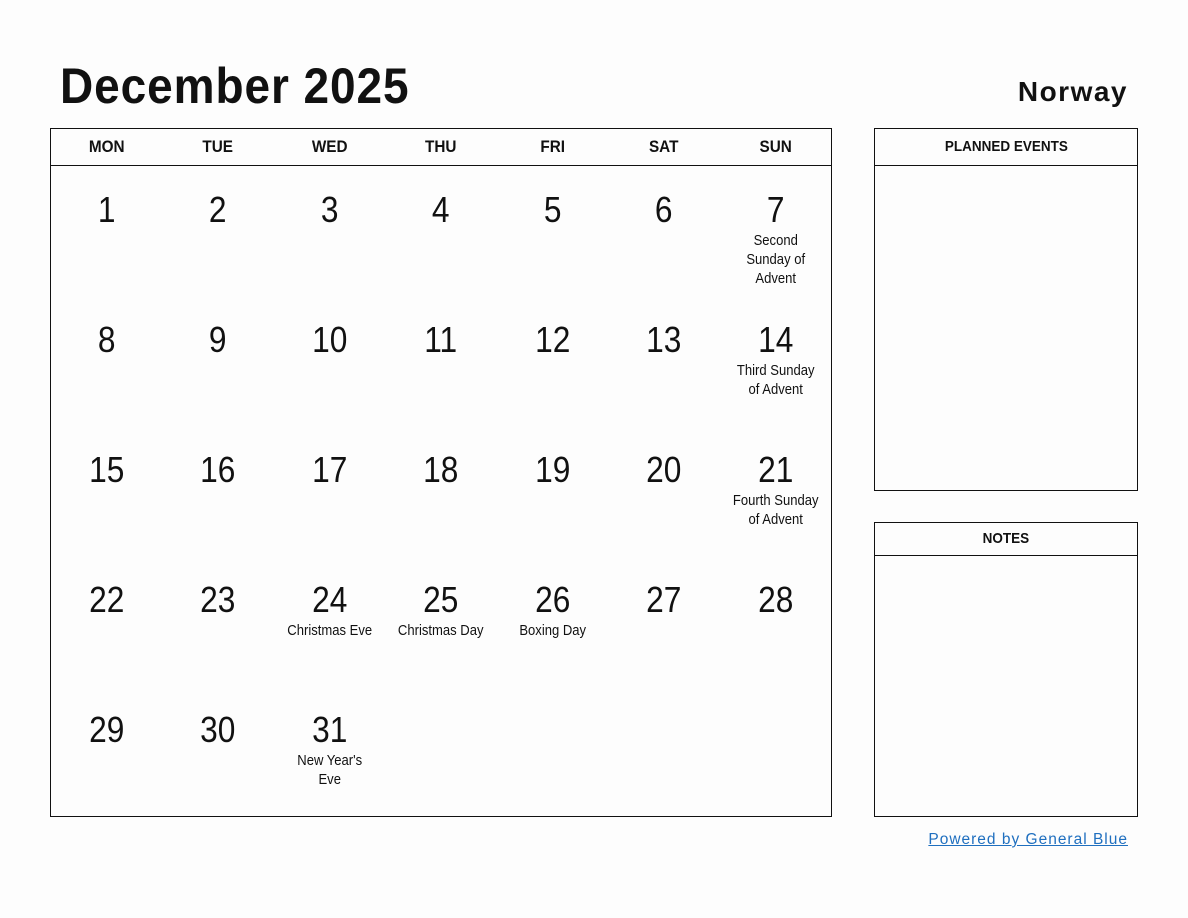 The height and width of the screenshot is (918, 1188). I want to click on holiday-label: Boxing Day, so click(552, 631).